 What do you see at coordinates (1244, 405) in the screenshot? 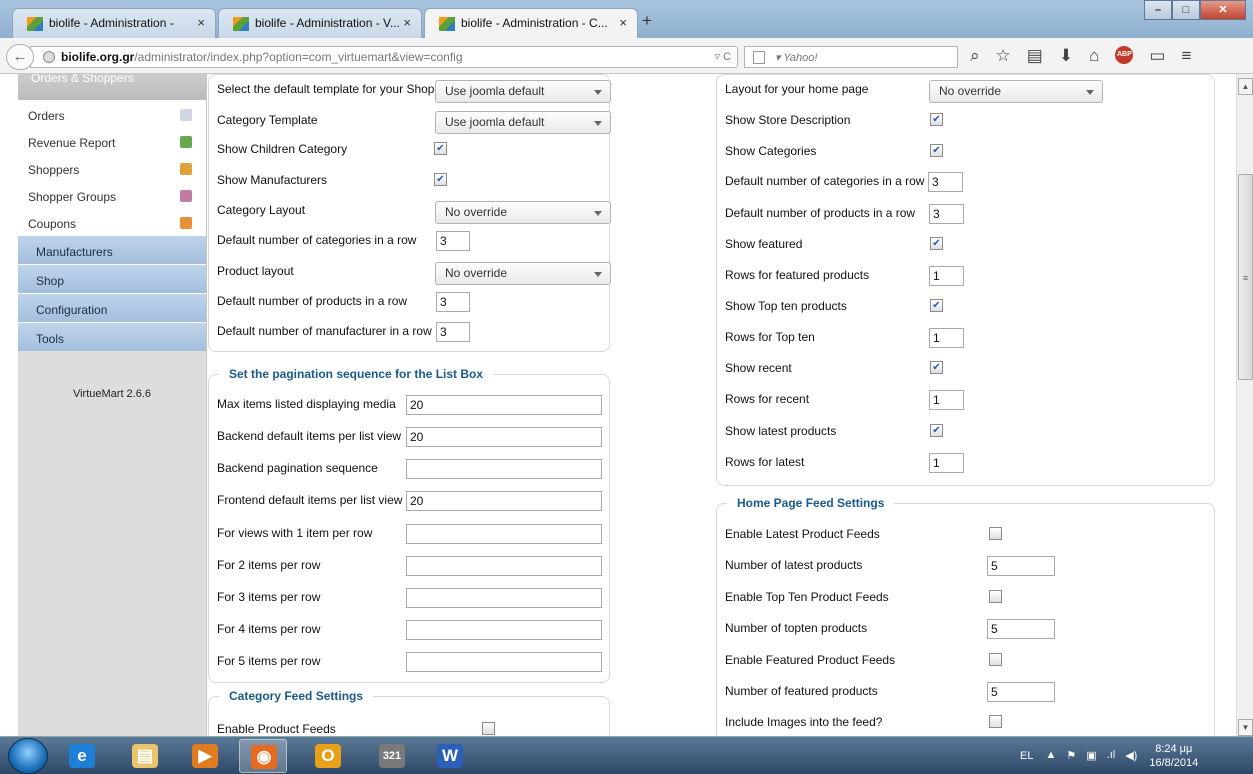
I see `page-scrollbar: ▲ ≡ ▼` at bounding box center [1244, 405].